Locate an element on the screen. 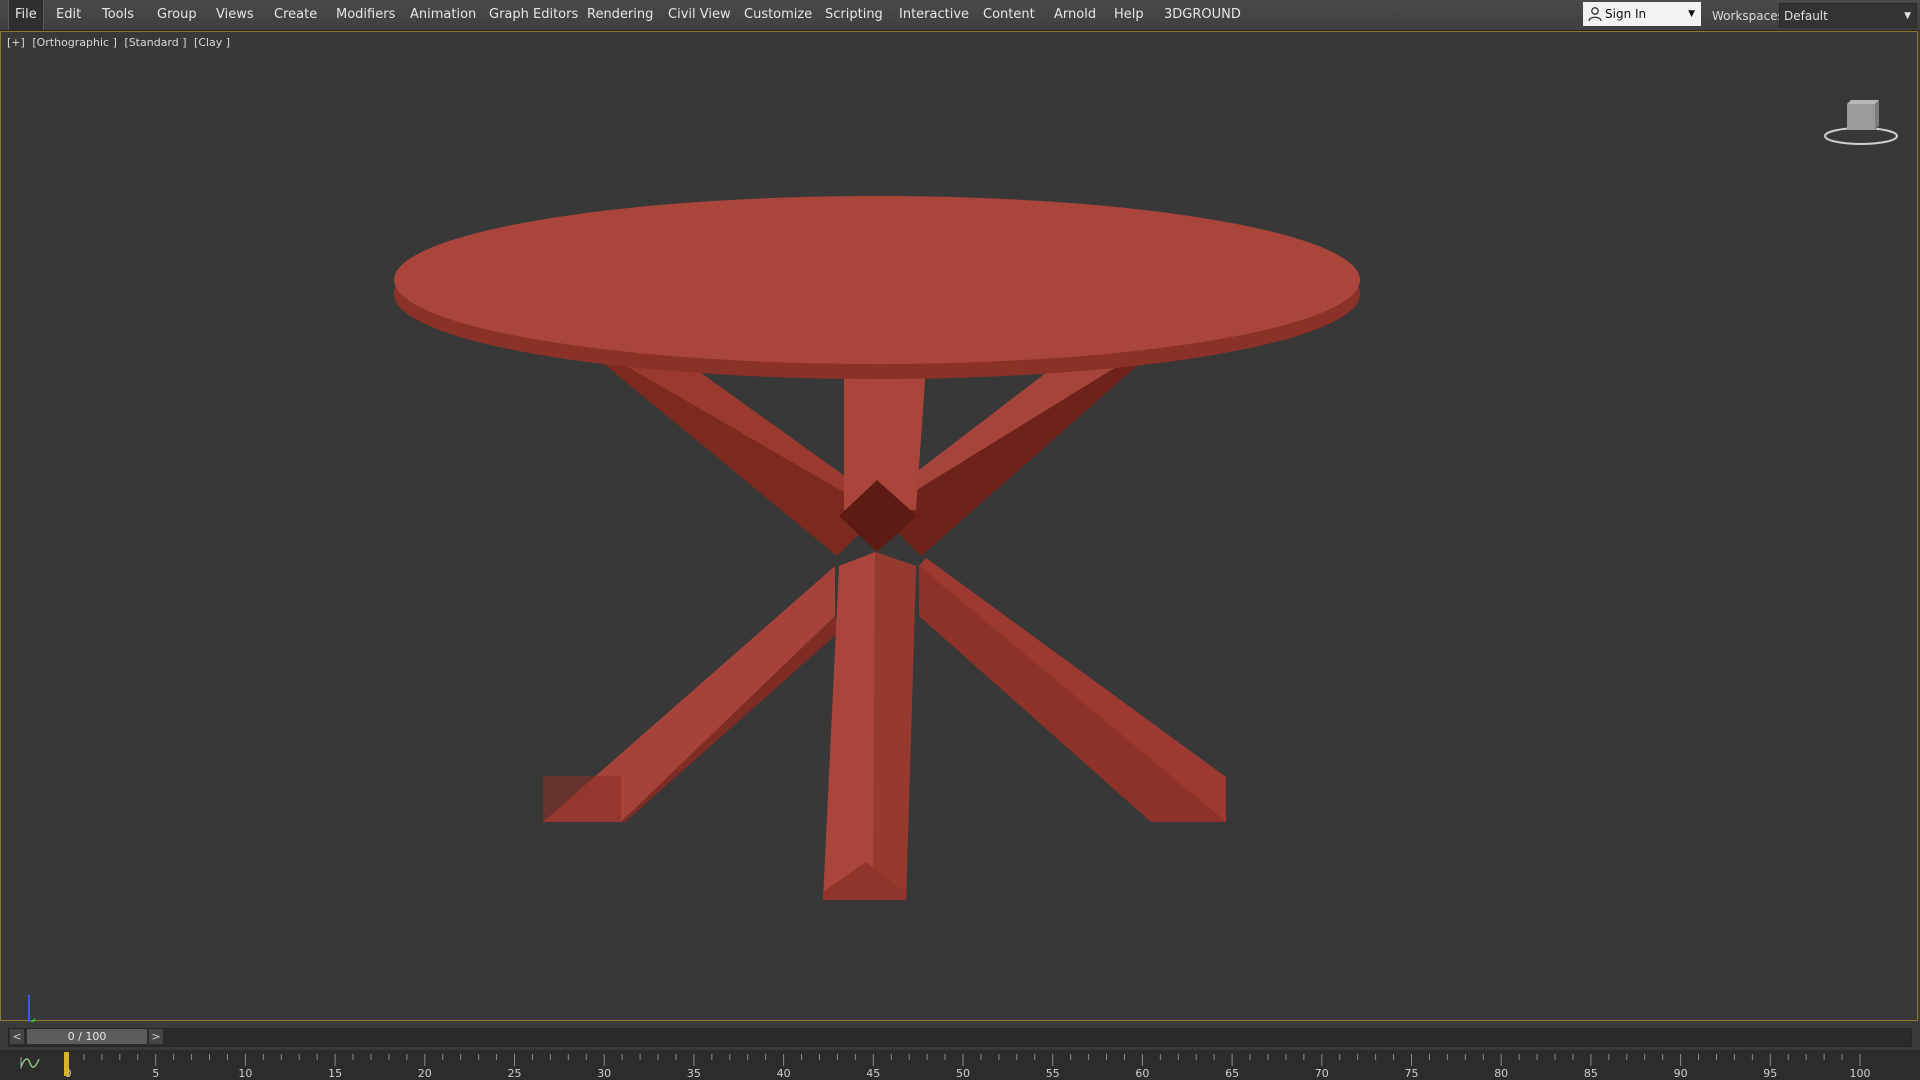  menu-help: Help is located at coordinates (1129, 15).